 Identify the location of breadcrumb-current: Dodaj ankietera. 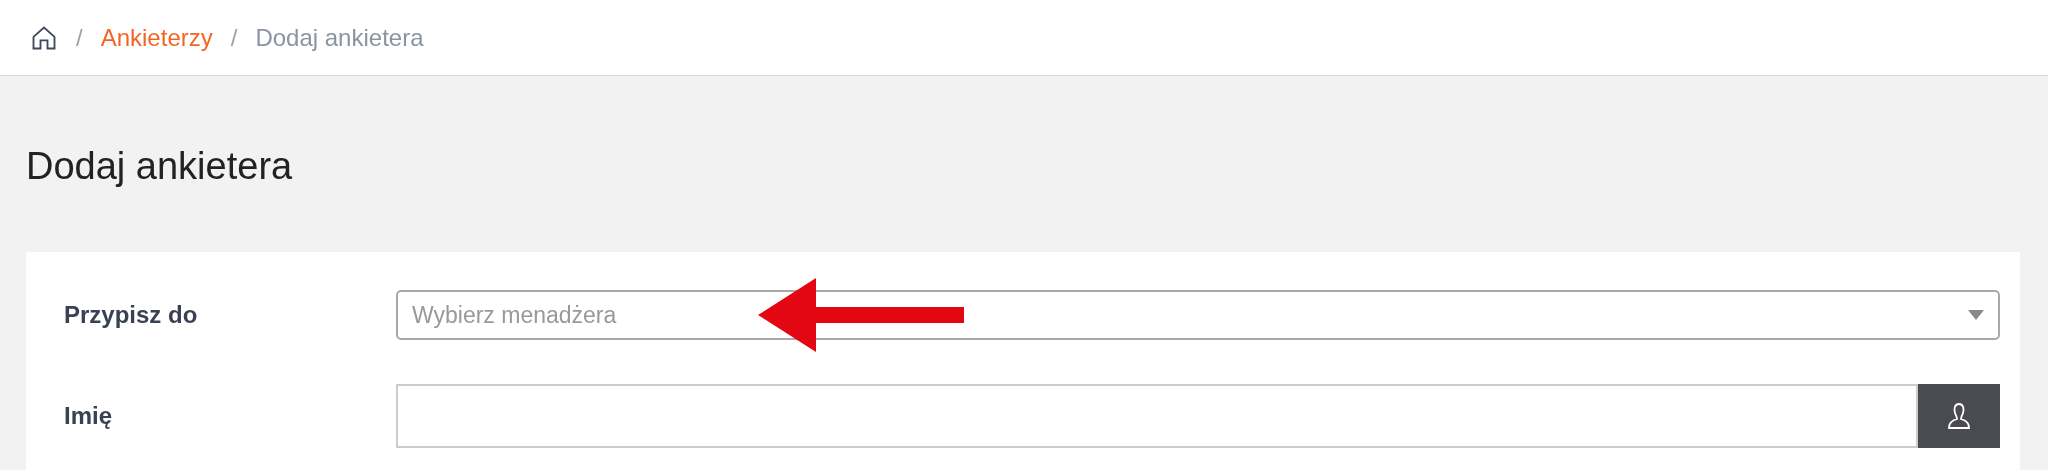
(339, 37).